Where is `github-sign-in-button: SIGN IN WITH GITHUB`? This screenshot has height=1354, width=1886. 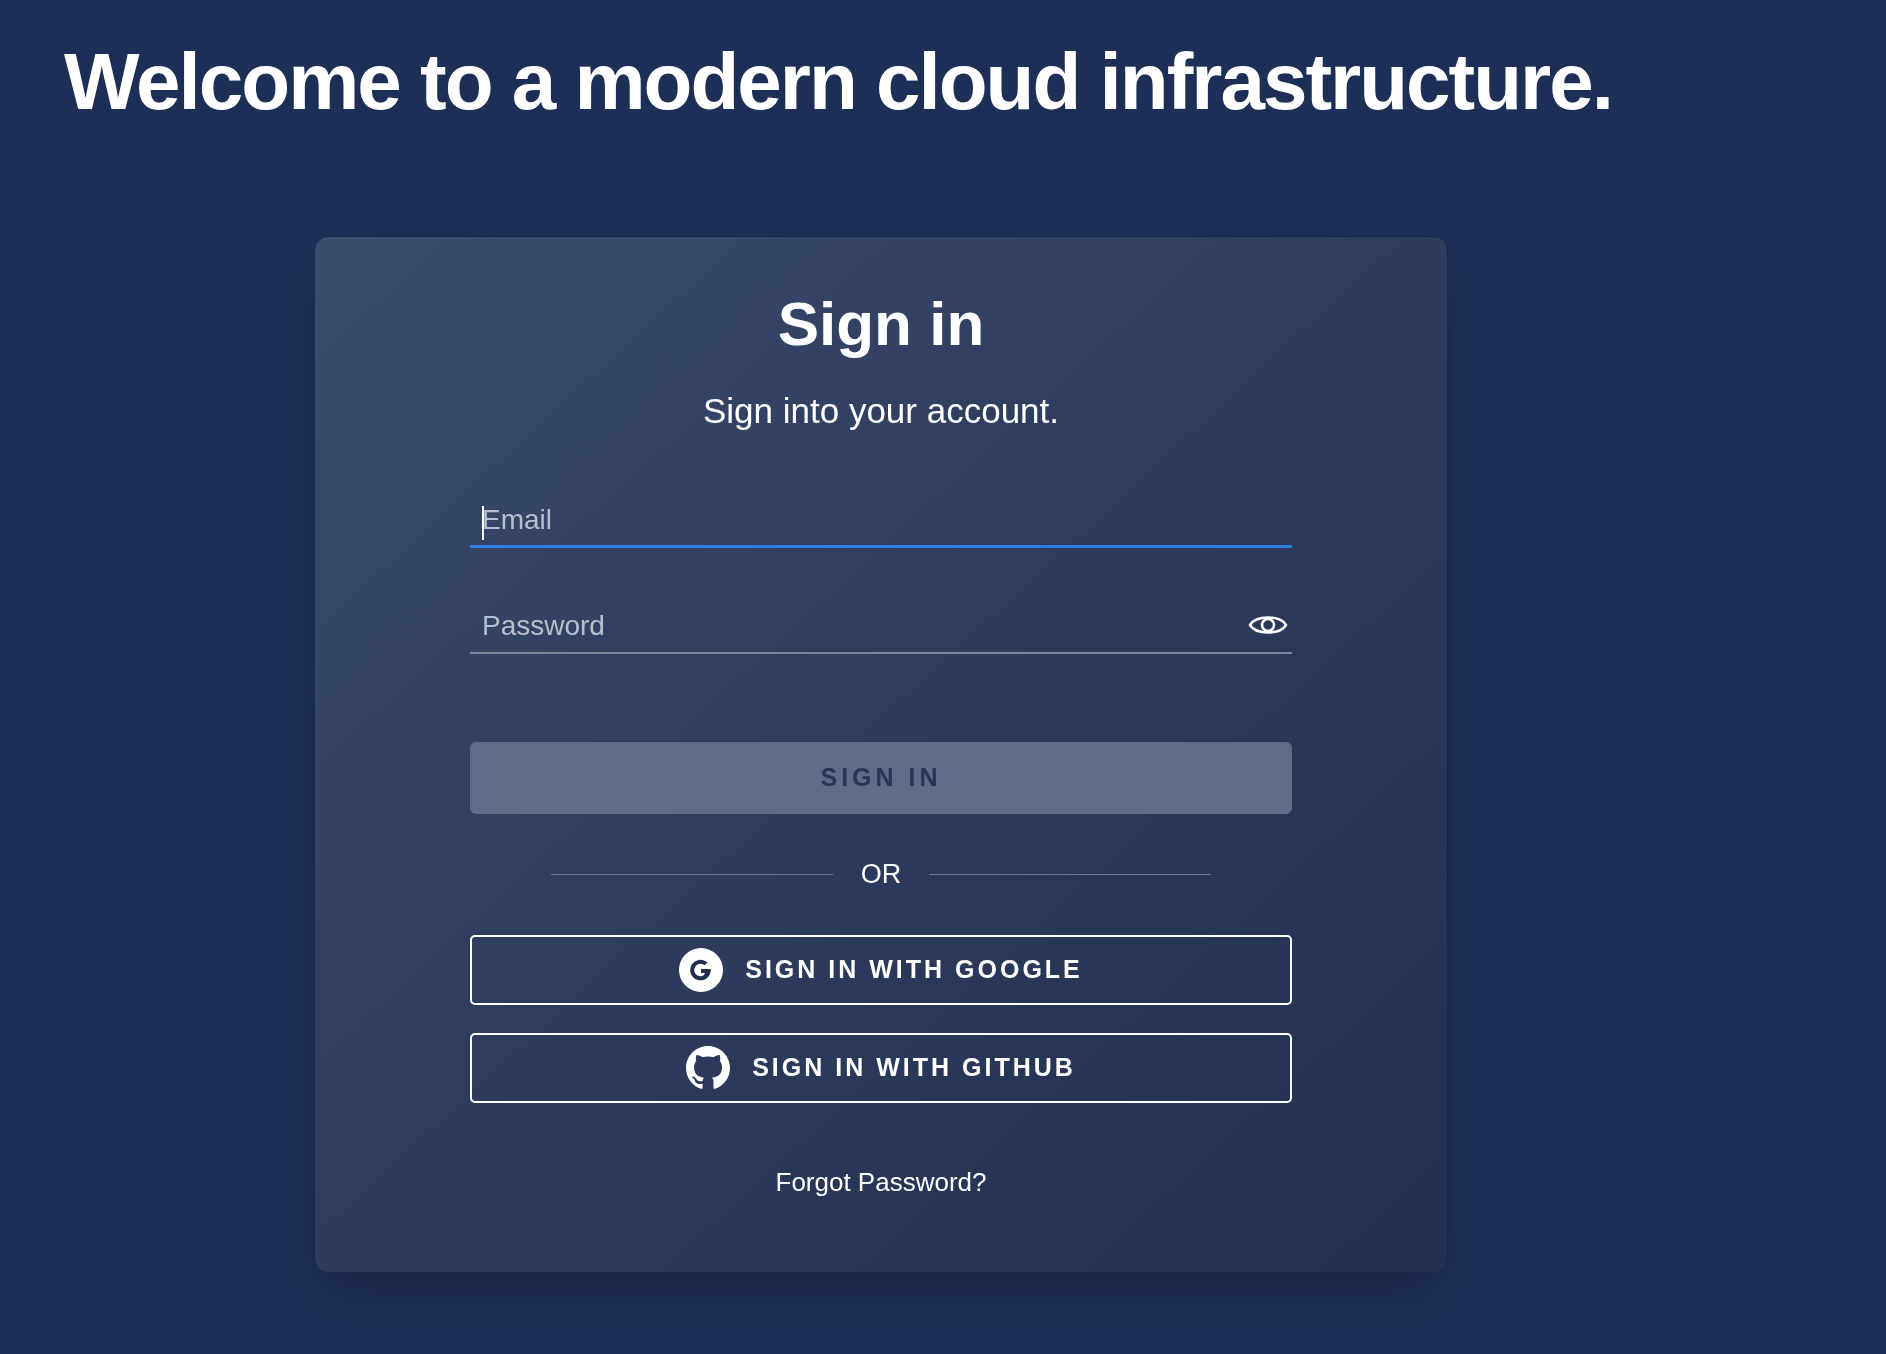
github-sign-in-button: SIGN IN WITH GITHUB is located at coordinates (881, 1067).